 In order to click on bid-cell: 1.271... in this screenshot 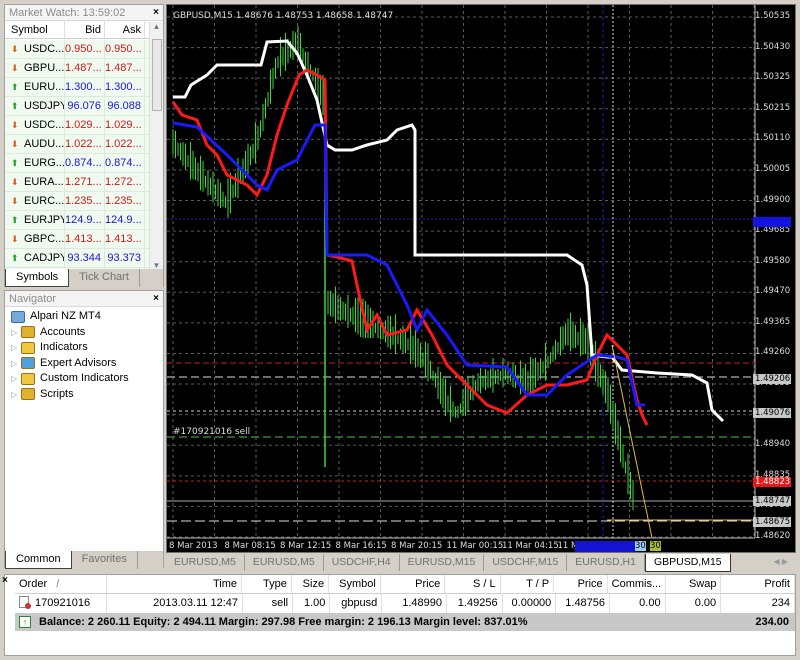, I will do `click(85, 182)`.